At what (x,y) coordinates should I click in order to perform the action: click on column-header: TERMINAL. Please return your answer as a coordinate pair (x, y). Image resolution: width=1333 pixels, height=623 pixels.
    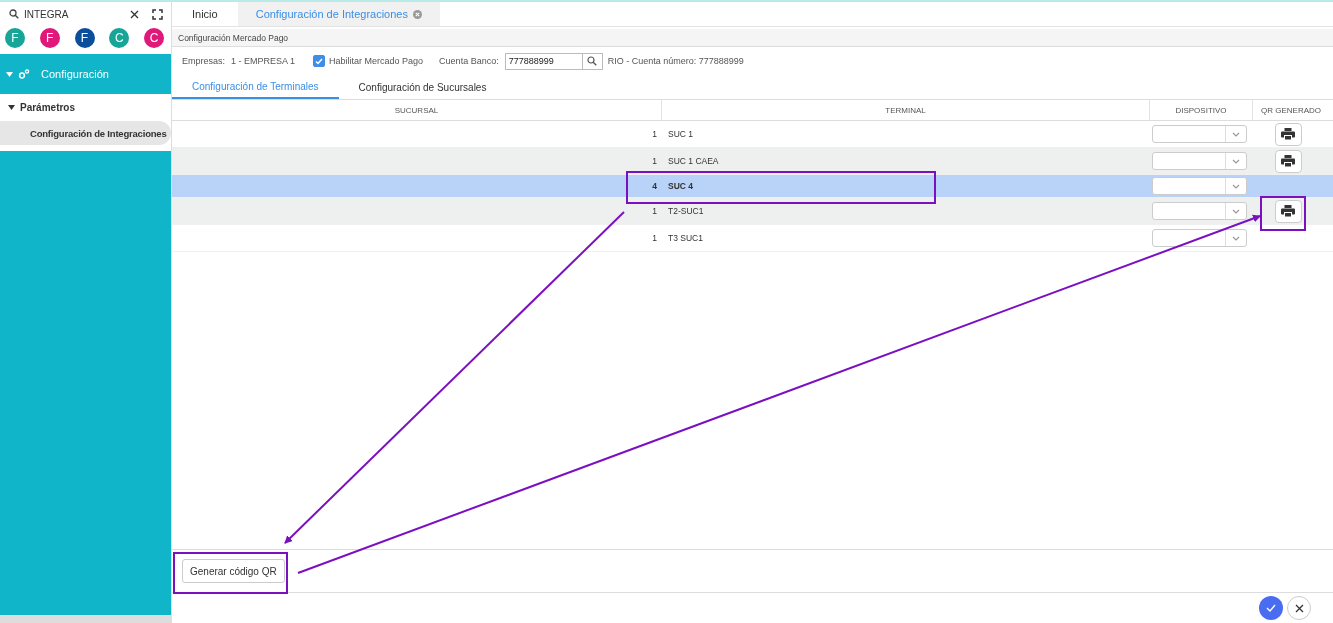
    Looking at the image, I should click on (906, 110).